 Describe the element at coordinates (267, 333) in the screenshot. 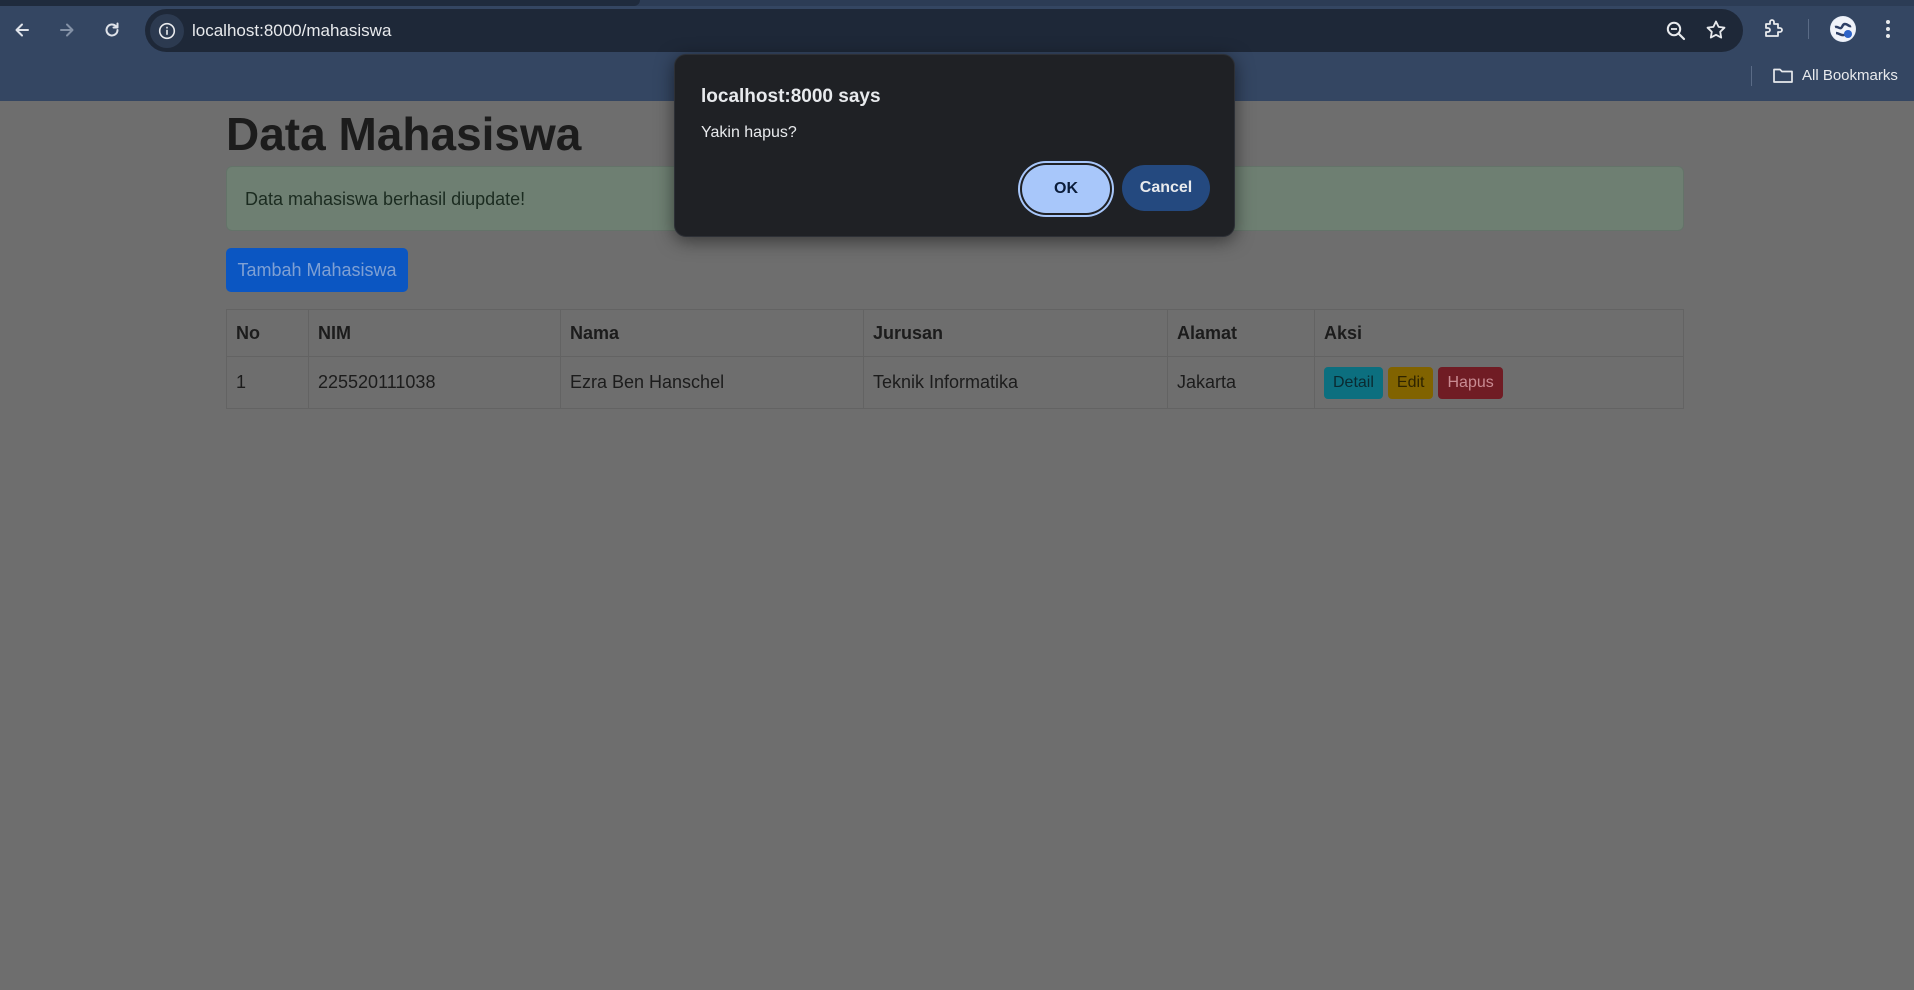

I see `header-no: No` at that location.